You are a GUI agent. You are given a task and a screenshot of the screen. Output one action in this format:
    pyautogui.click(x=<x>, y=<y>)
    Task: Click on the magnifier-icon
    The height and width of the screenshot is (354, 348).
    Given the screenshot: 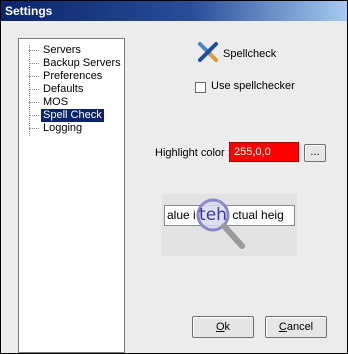 What is the action you would take?
    pyautogui.click(x=220, y=223)
    